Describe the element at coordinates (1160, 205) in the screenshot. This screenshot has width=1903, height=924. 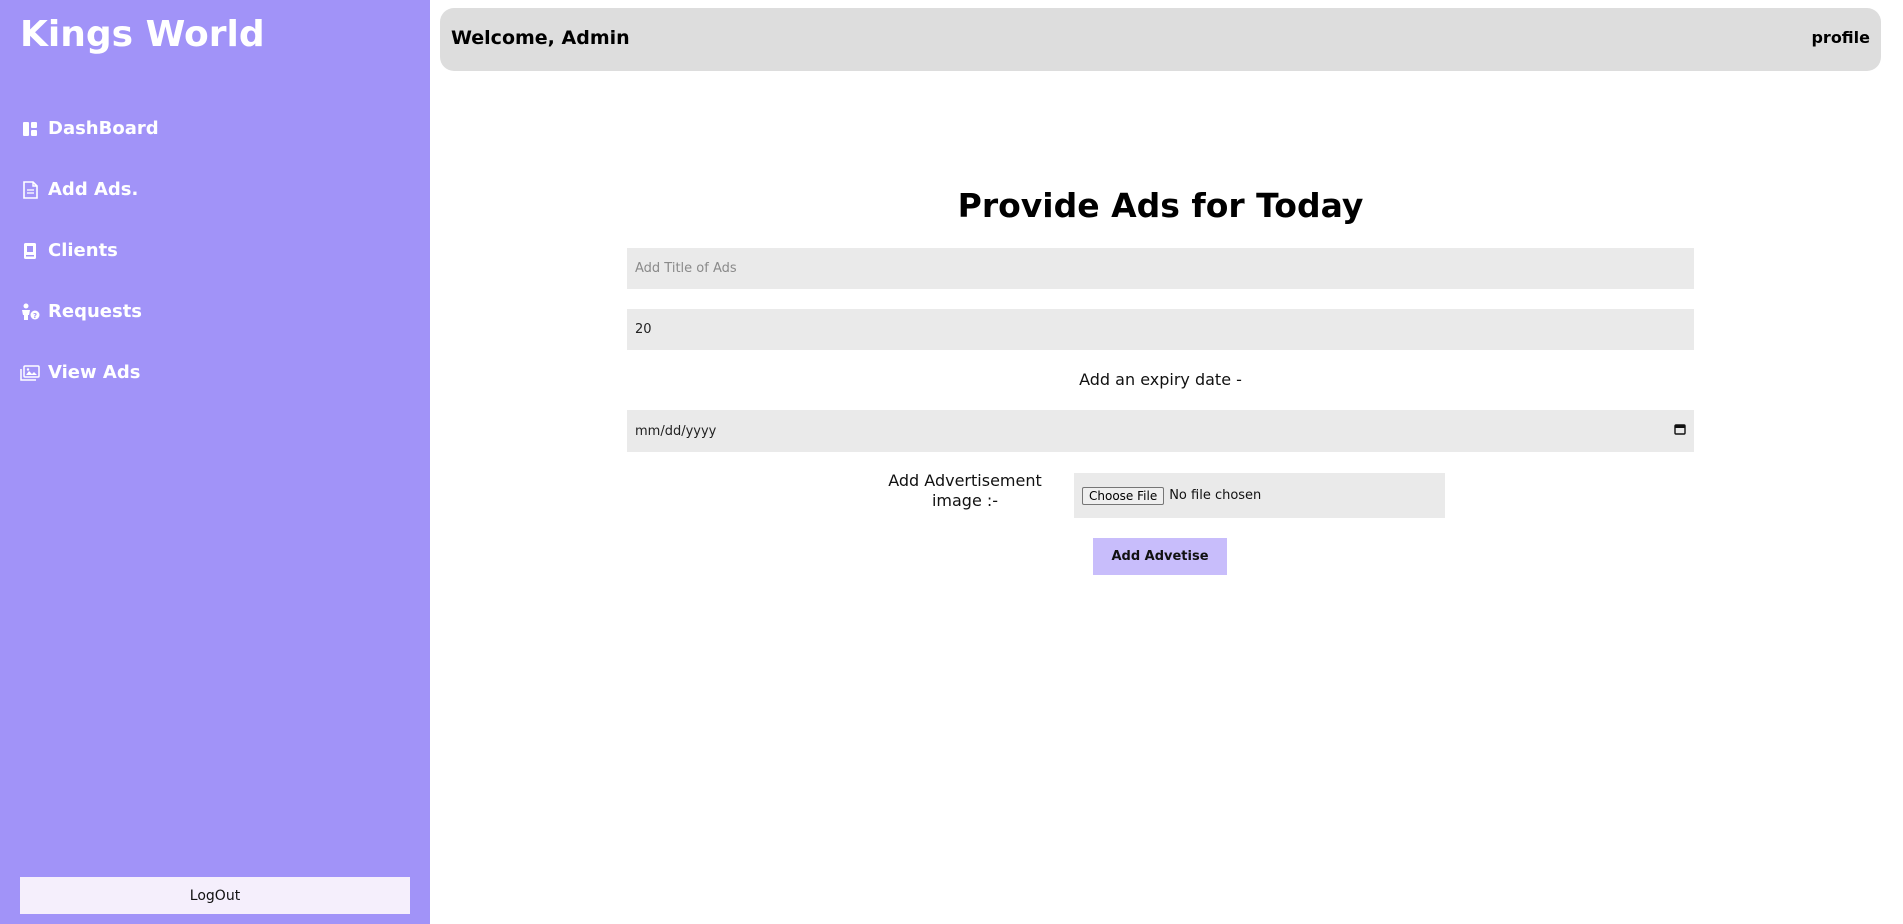
I see `page-title: Provide Ads for Today` at that location.